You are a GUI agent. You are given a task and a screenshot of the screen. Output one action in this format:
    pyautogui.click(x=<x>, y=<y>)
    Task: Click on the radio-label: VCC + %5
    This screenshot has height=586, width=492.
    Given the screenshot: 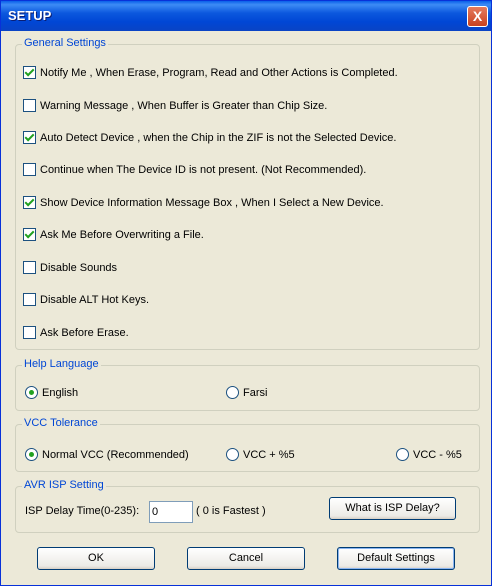 What is the action you would take?
    pyautogui.click(x=269, y=454)
    